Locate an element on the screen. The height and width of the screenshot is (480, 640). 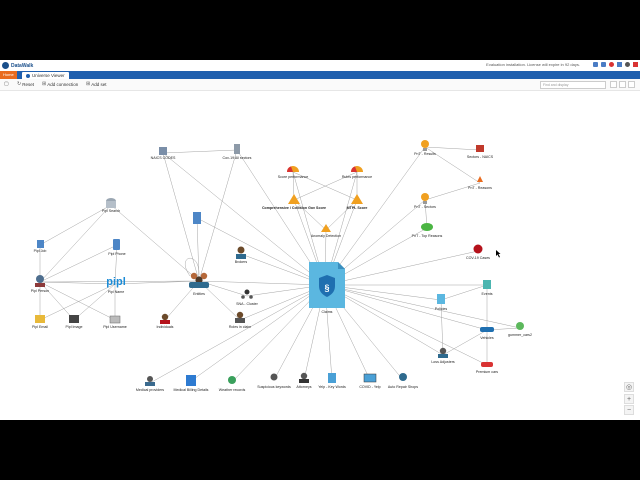
back-icon: ▢ is located at coordinates (6, 84).